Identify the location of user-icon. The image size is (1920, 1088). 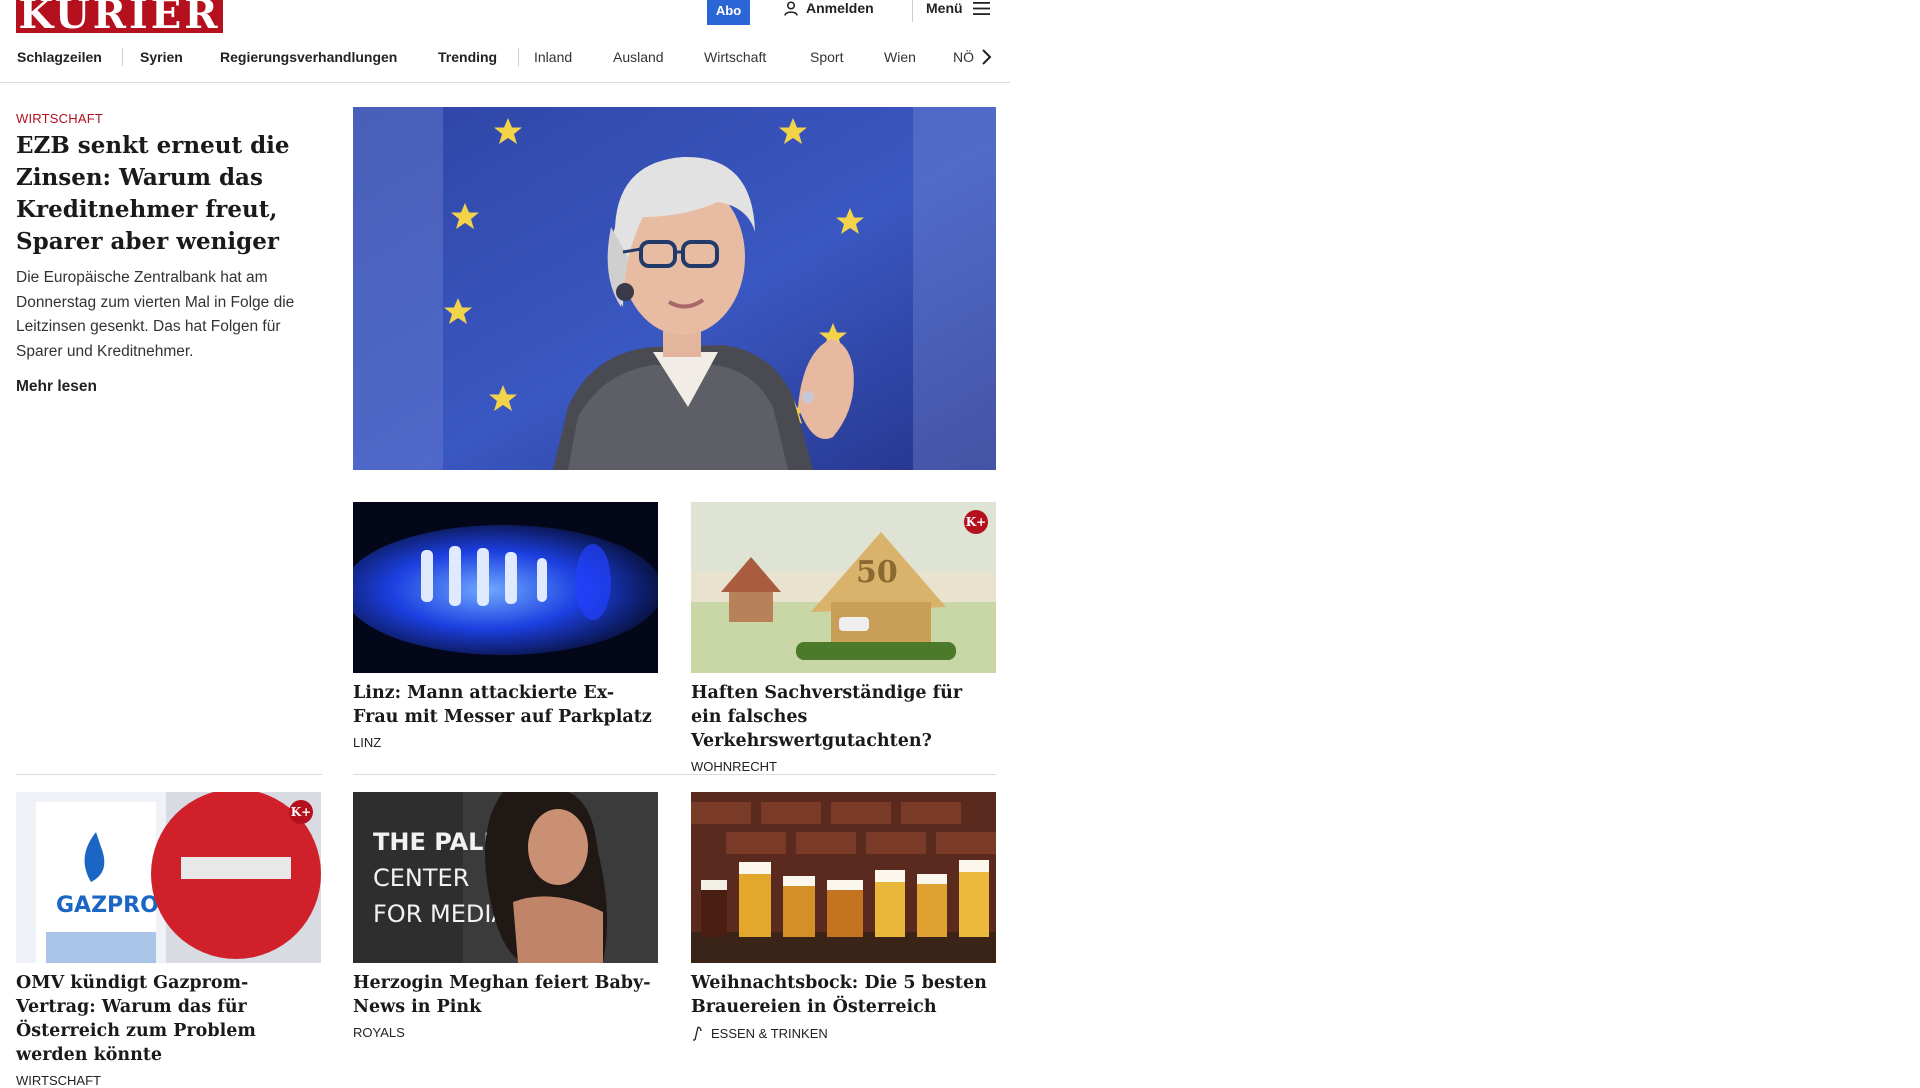
(791, 8).